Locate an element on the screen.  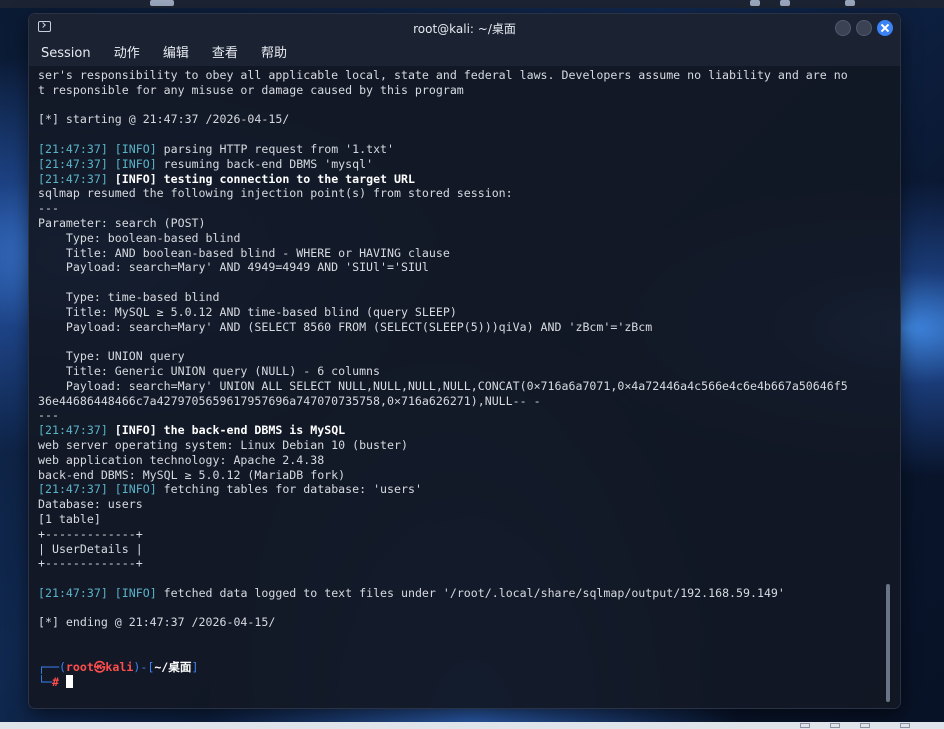
terminal-text: [1 table] is located at coordinates (69, 518).